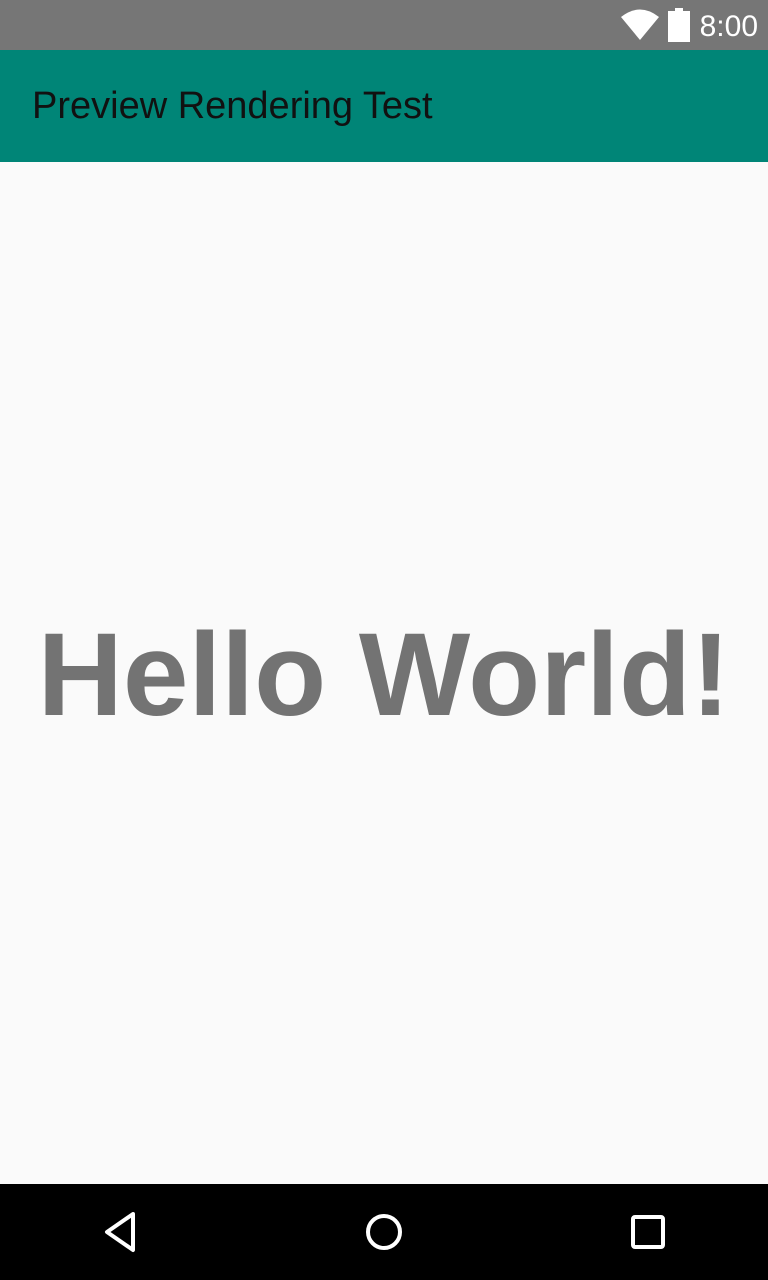  I want to click on home-icon, so click(384, 1232).